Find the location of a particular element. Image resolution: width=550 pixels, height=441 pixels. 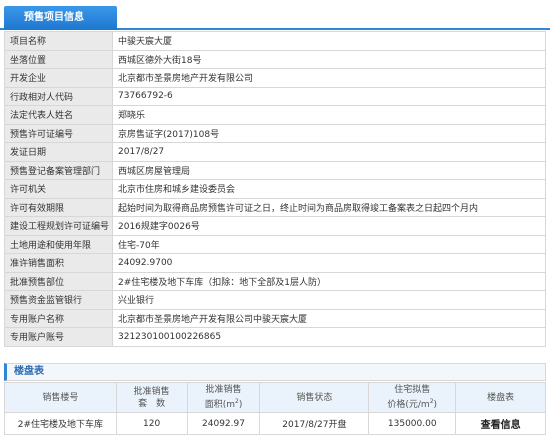

info-row-label: 预售许可证编号 is located at coordinates (58, 133).